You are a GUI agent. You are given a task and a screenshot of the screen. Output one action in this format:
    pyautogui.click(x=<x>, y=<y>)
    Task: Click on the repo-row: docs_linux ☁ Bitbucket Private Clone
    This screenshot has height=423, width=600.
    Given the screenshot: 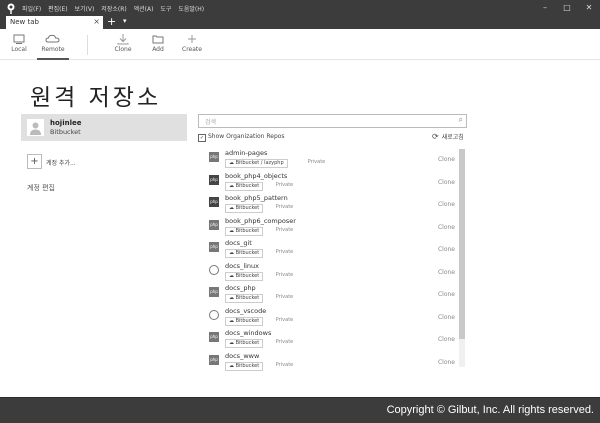 What is the action you would take?
    pyautogui.click(x=332, y=273)
    